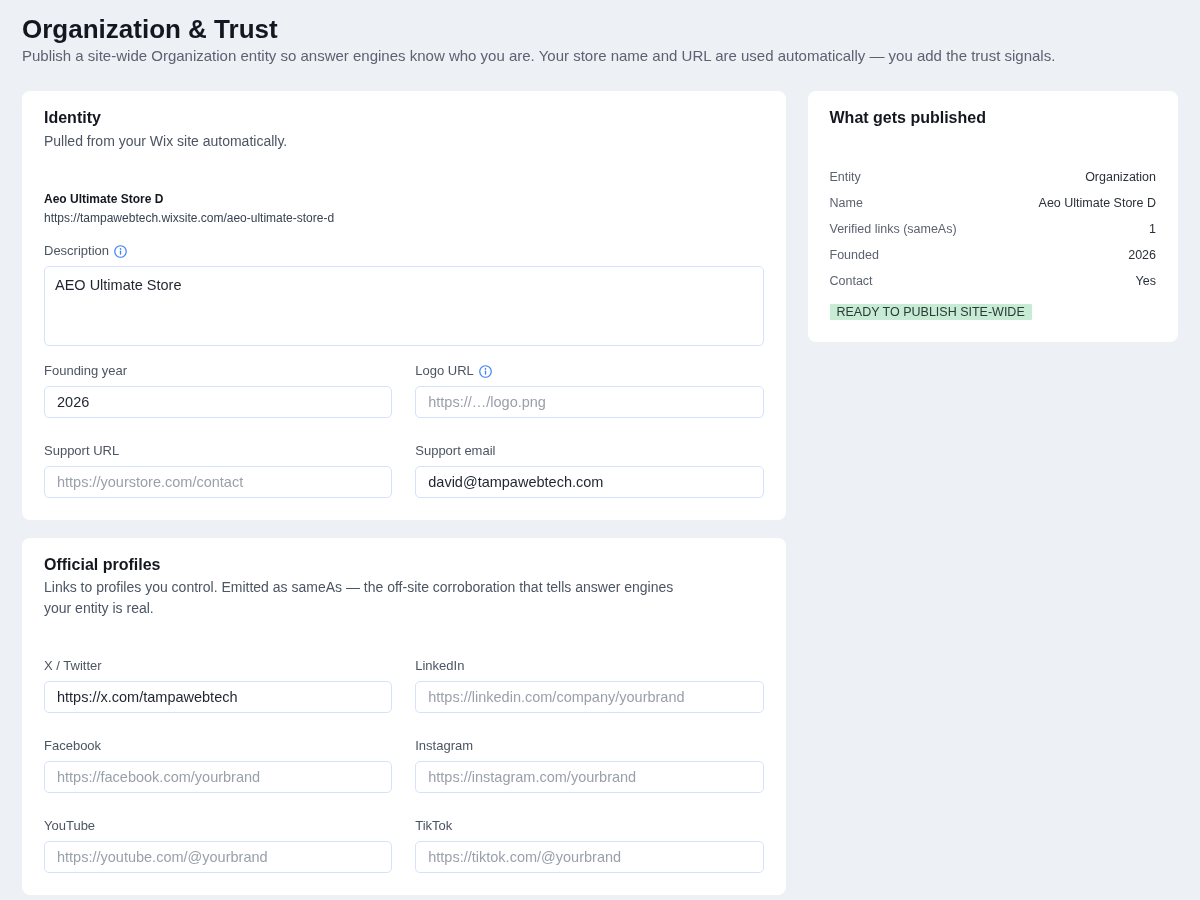  Describe the element at coordinates (166, 141) in the screenshot. I see `card-subtitle: Pulled from your Wix site automatically.` at that location.